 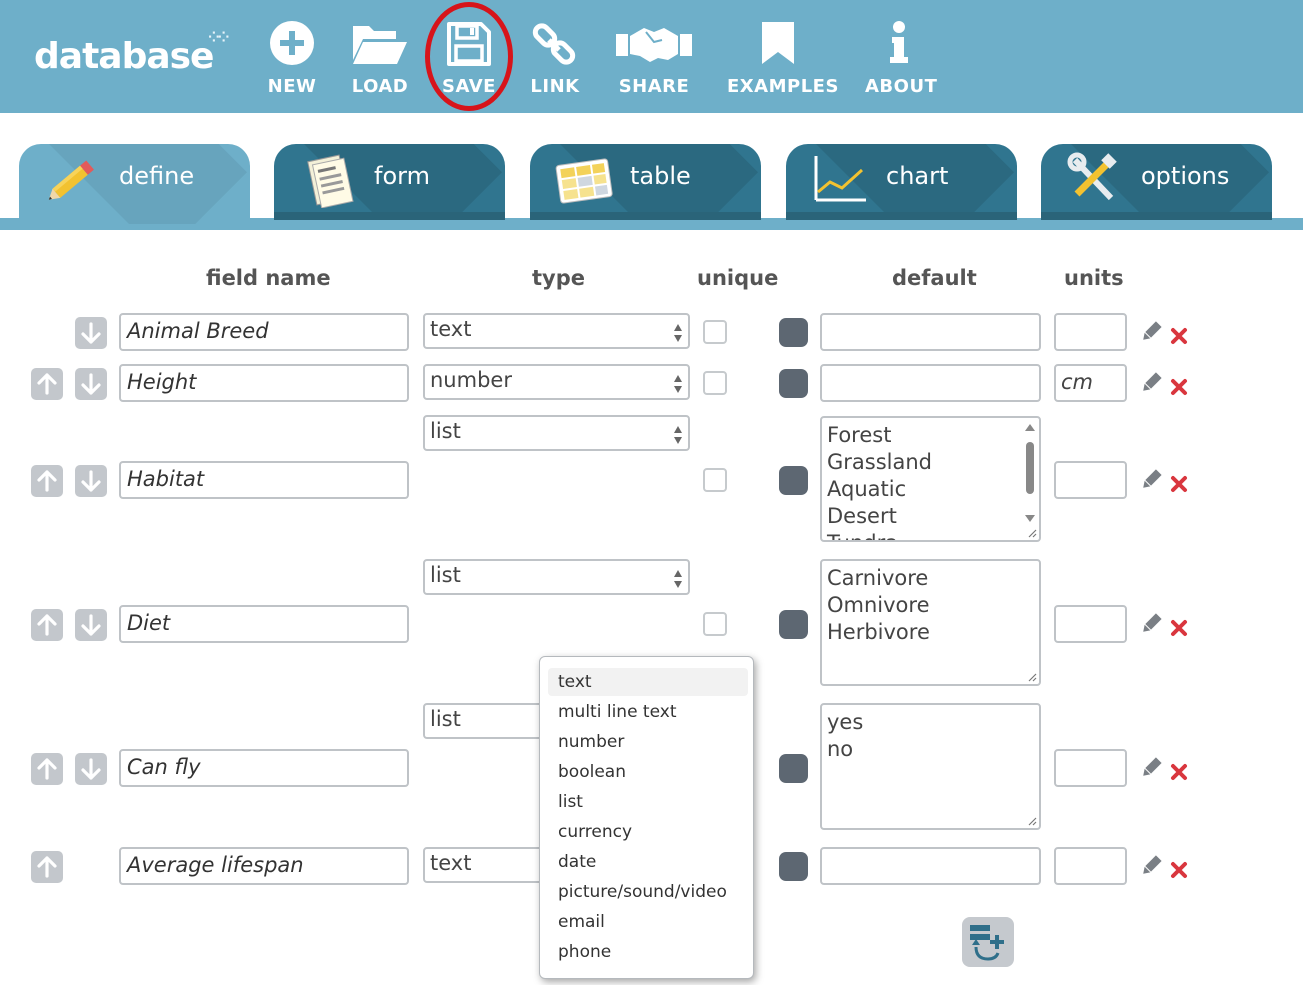 I want to click on folder-open-icon, so click(x=380, y=45).